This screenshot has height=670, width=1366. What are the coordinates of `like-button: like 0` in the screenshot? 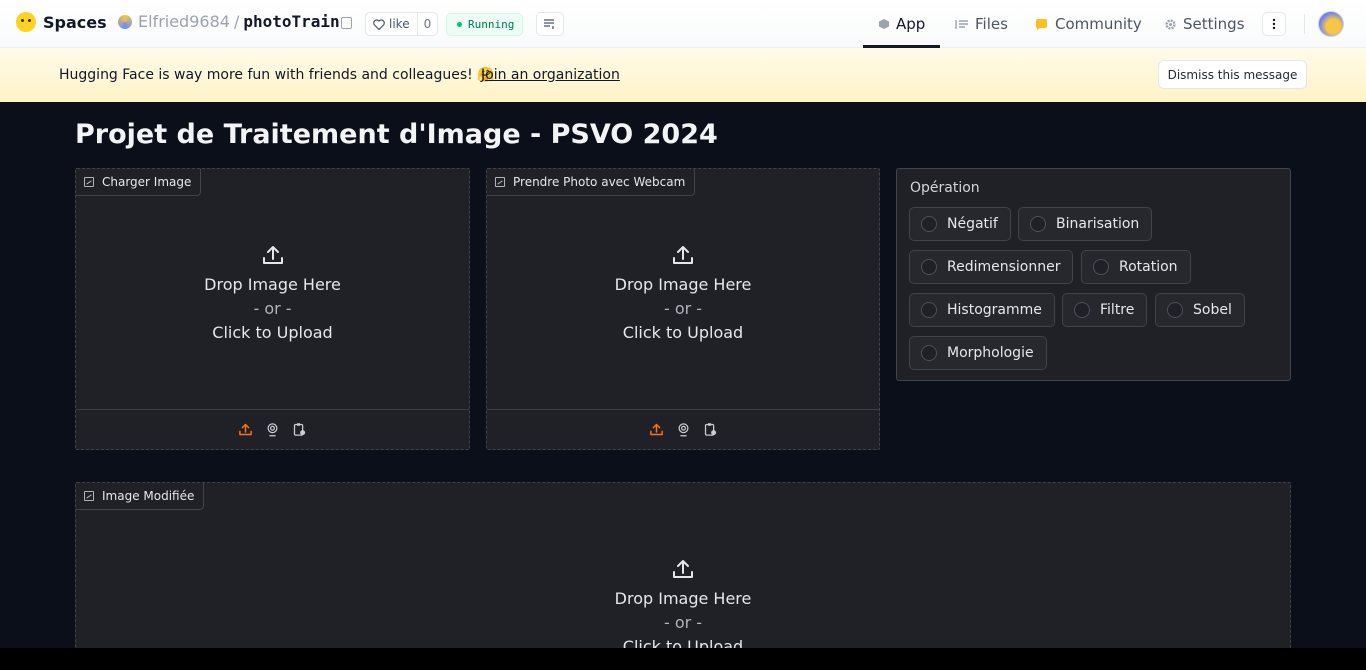 It's located at (402, 24).